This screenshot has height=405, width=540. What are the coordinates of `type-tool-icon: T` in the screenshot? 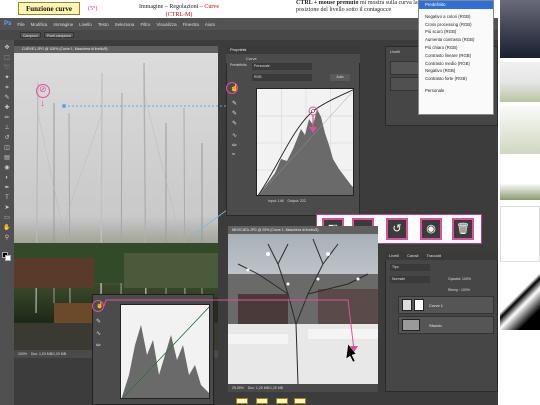 It's located at (7, 198).